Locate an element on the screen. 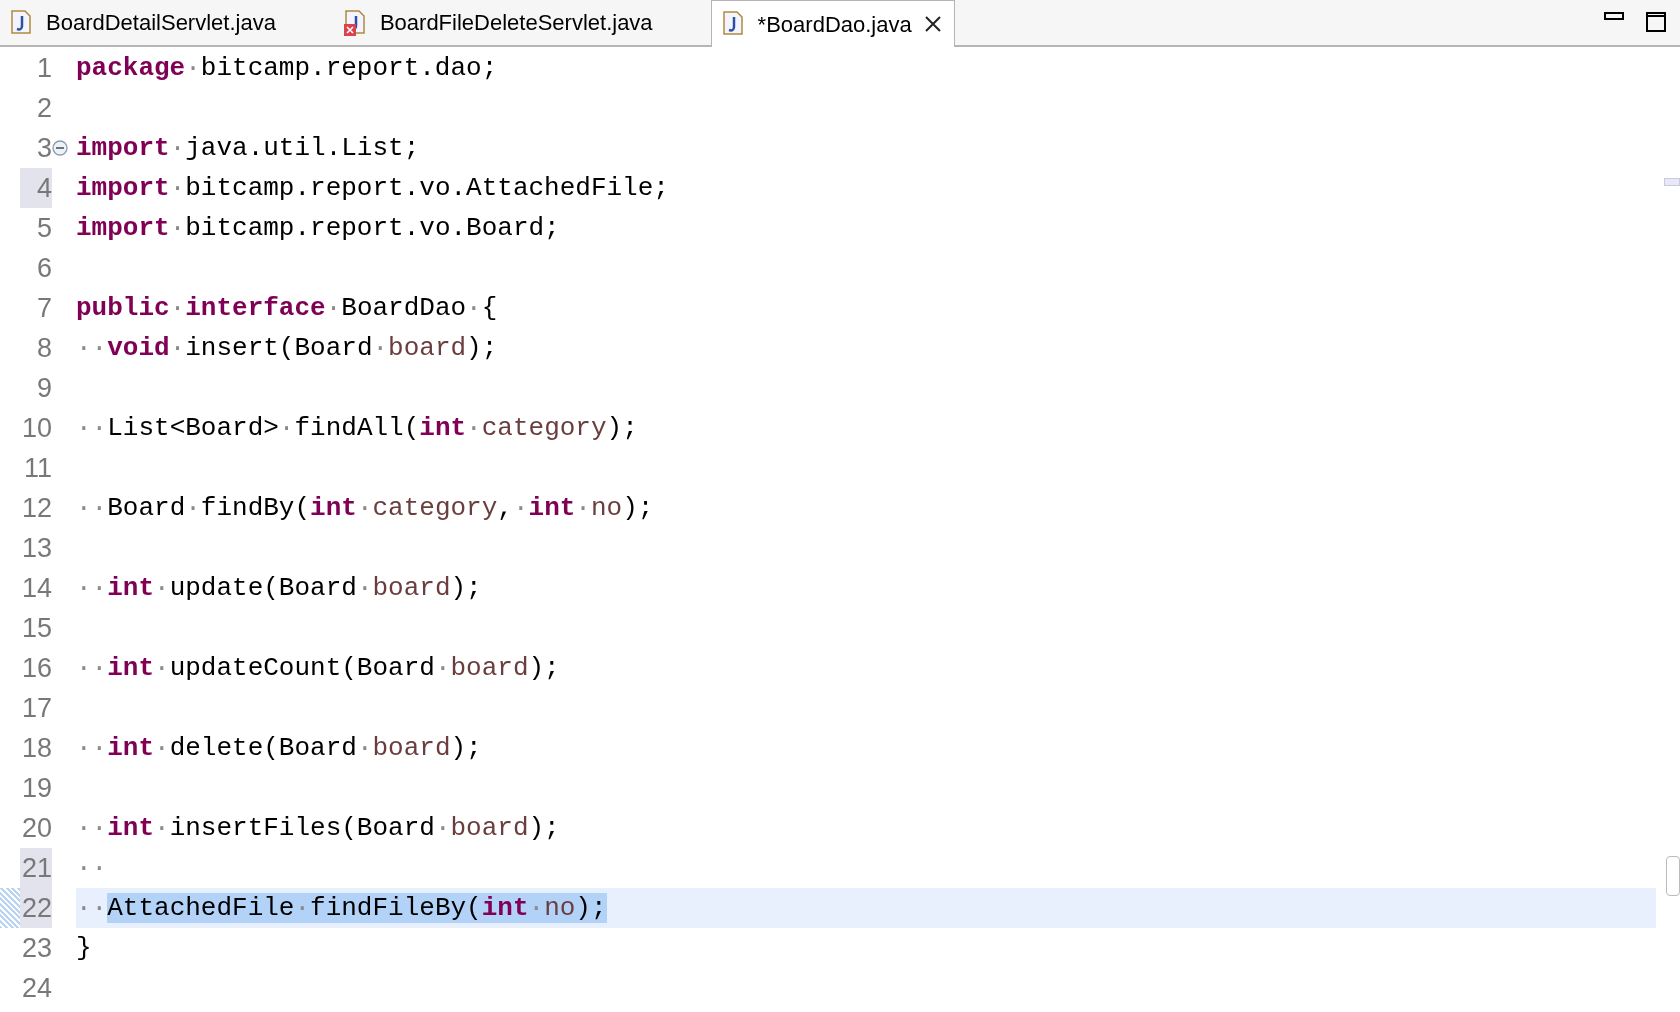  line-number: 17 is located at coordinates (36, 708).